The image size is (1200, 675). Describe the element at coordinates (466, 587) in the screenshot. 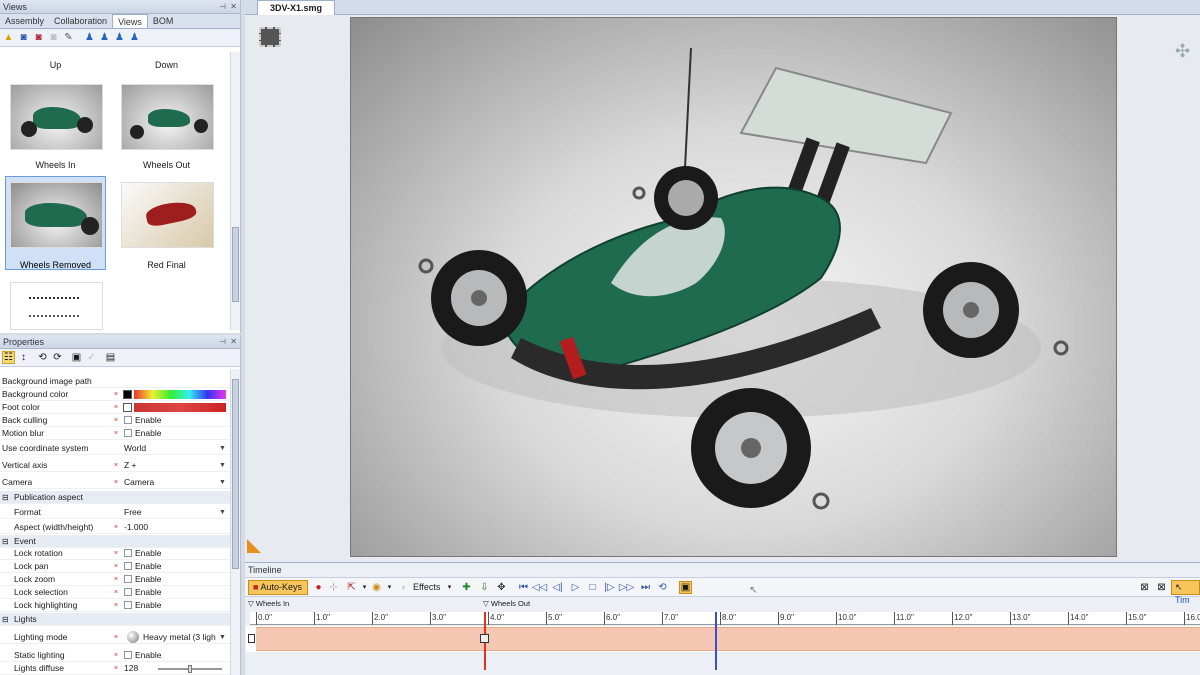

I see `add-key-icon: ✚` at that location.